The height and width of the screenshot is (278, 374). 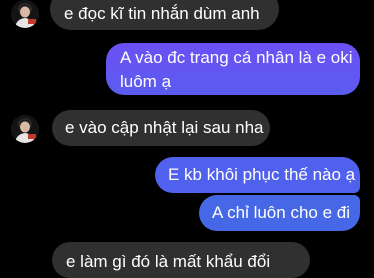 I want to click on message-bubble-outgoing: A chỉ luôn cho e đi, so click(x=279, y=213).